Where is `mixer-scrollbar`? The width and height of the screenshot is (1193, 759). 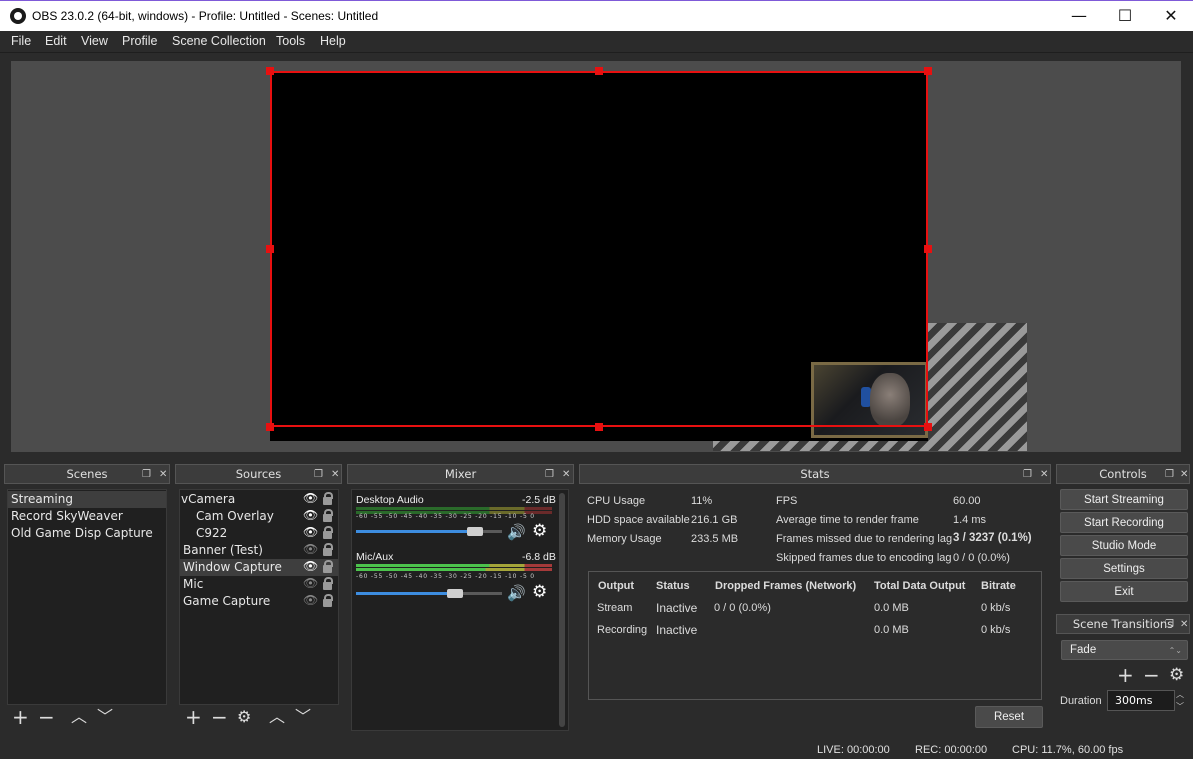
mixer-scrollbar is located at coordinates (562, 610).